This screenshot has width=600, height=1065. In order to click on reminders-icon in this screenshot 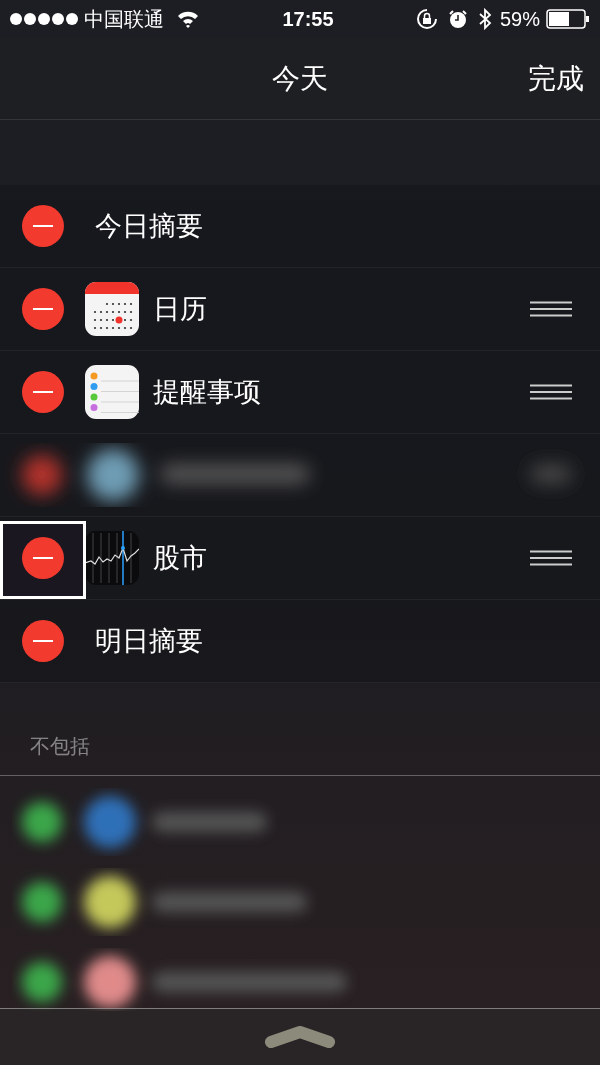, I will do `click(112, 392)`.